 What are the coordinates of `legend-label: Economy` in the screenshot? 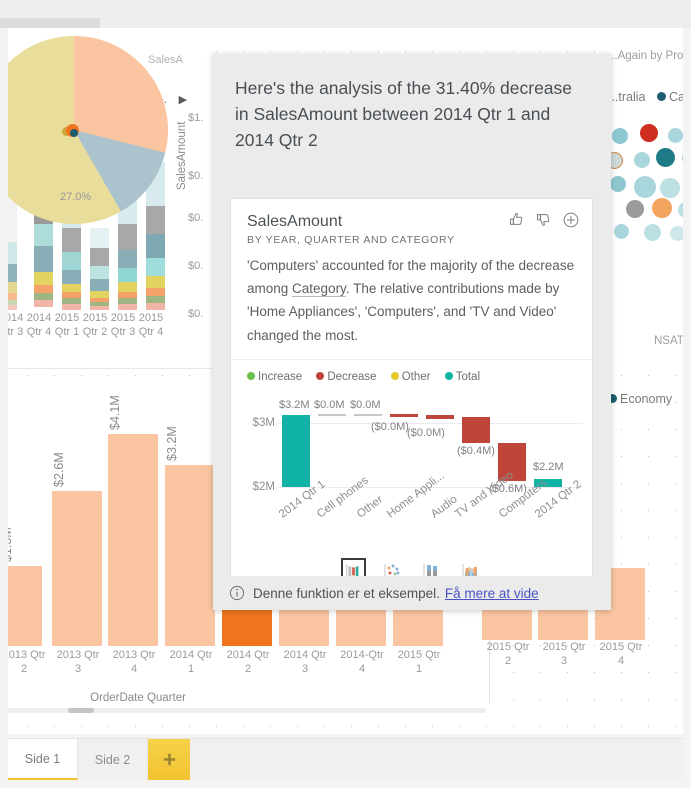 It's located at (646, 399).